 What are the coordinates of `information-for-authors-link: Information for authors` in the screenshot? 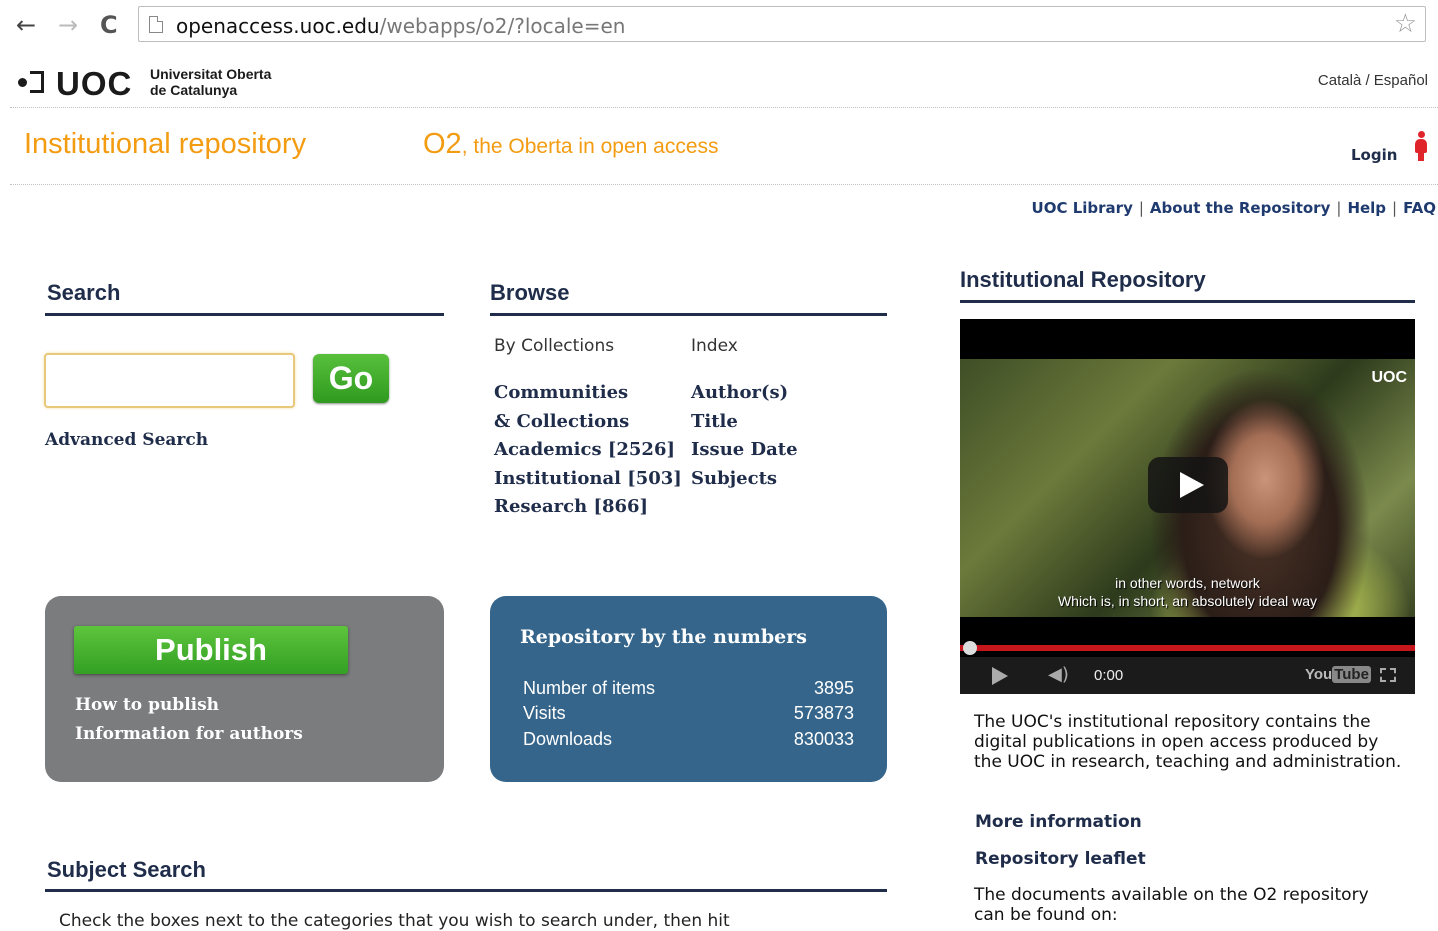 It's located at (189, 734).